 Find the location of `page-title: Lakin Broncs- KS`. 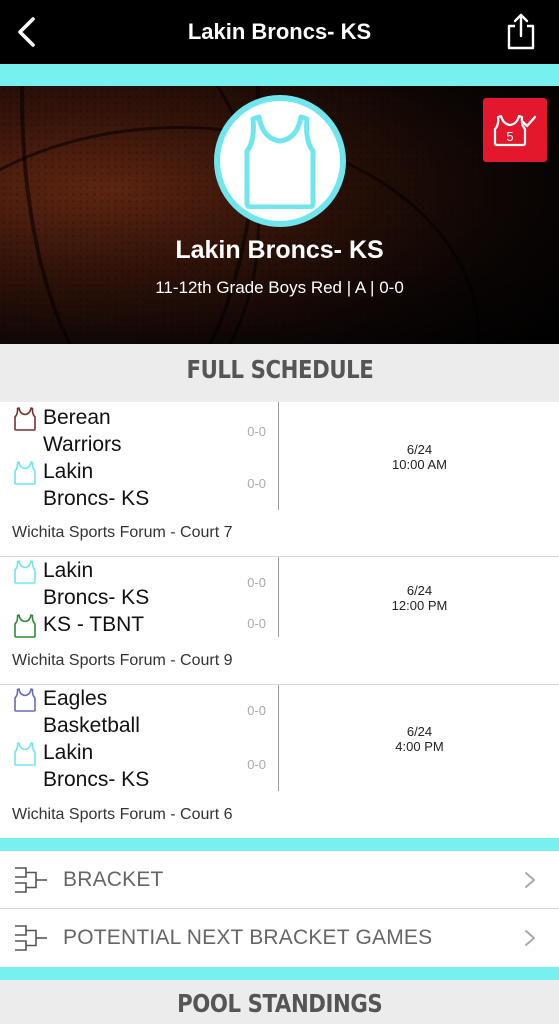

page-title: Lakin Broncs- KS is located at coordinates (279, 31).